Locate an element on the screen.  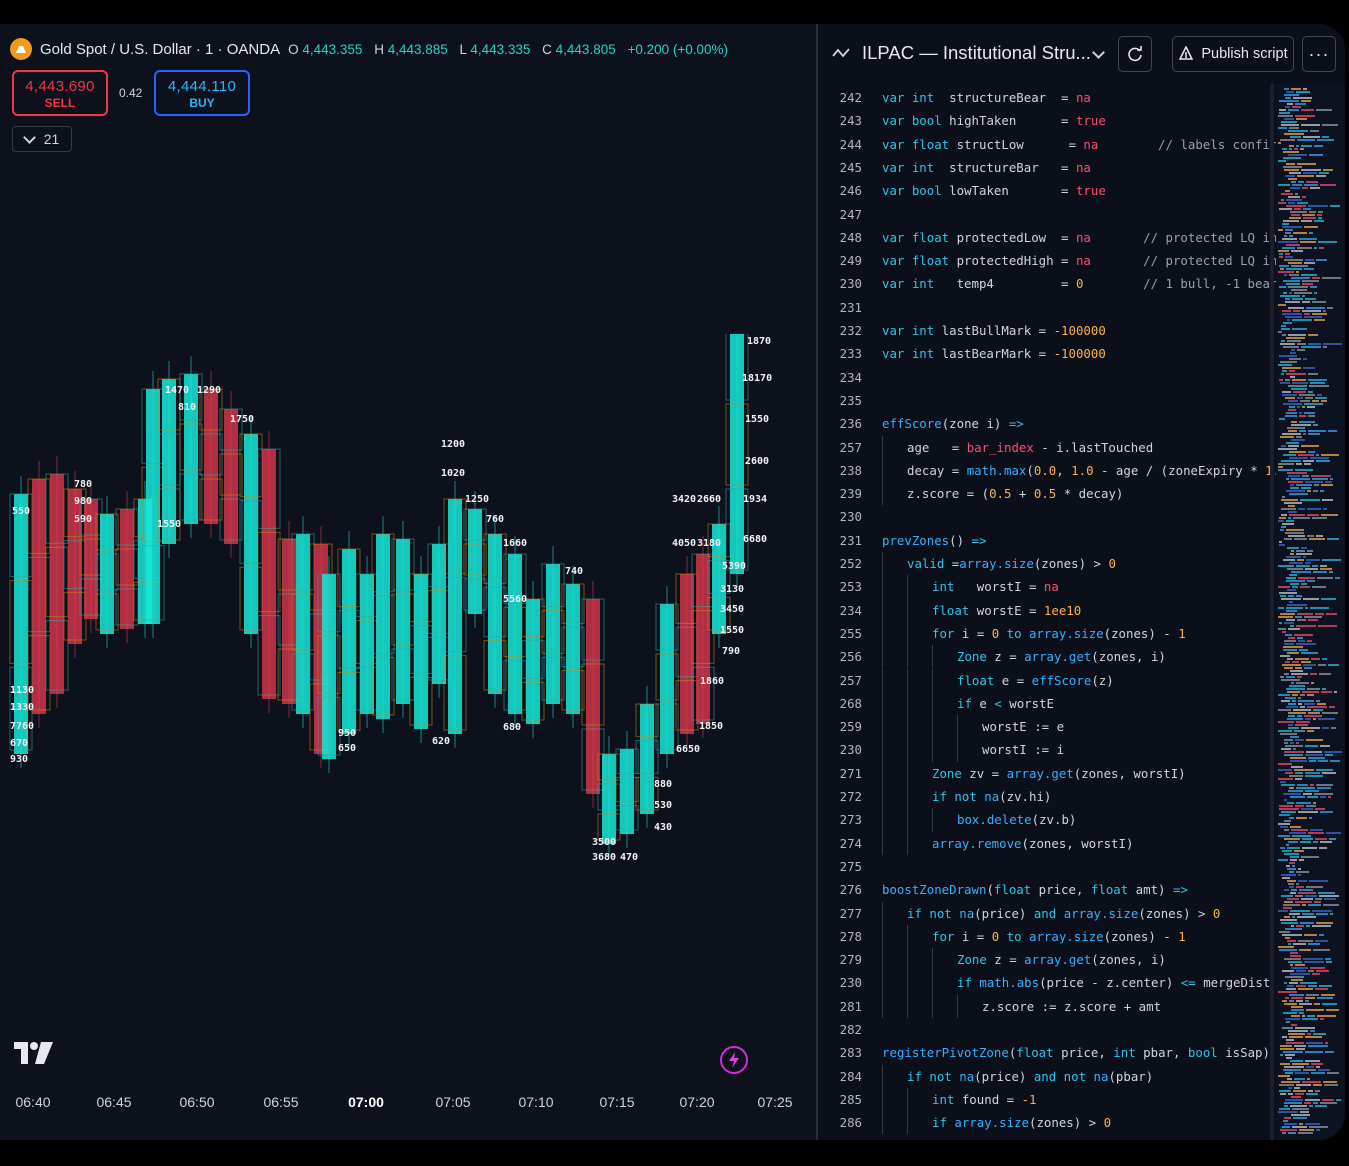
code-line: 243 var bool highTaken = true is located at coordinates (1048, 120).